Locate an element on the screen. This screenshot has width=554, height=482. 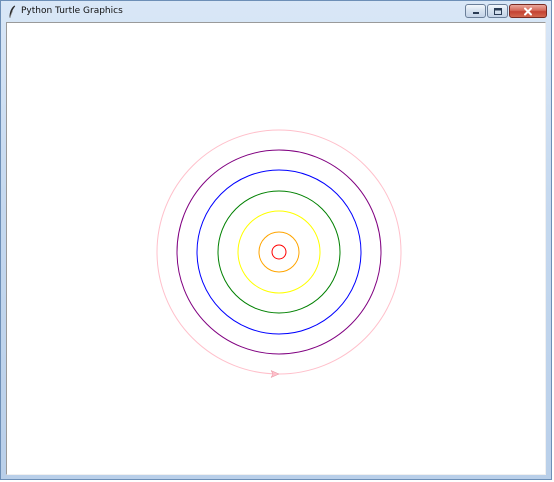
maximize-icon is located at coordinates (497, 11).